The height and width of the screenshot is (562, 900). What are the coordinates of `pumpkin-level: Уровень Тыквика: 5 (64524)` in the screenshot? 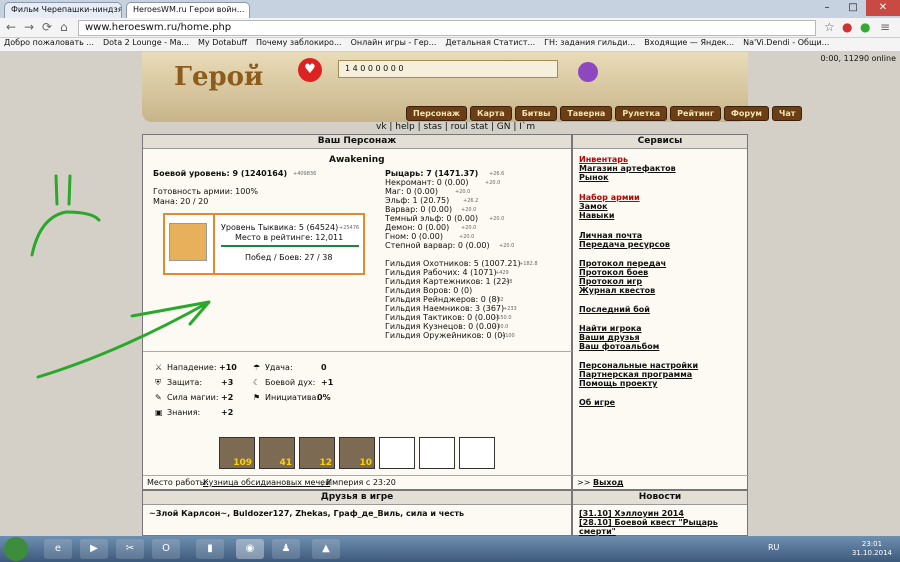 It's located at (280, 227).